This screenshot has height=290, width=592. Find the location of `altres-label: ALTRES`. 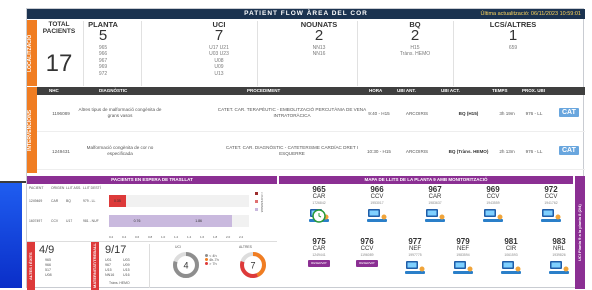

altres-label: ALTRES is located at coordinates (245, 247).